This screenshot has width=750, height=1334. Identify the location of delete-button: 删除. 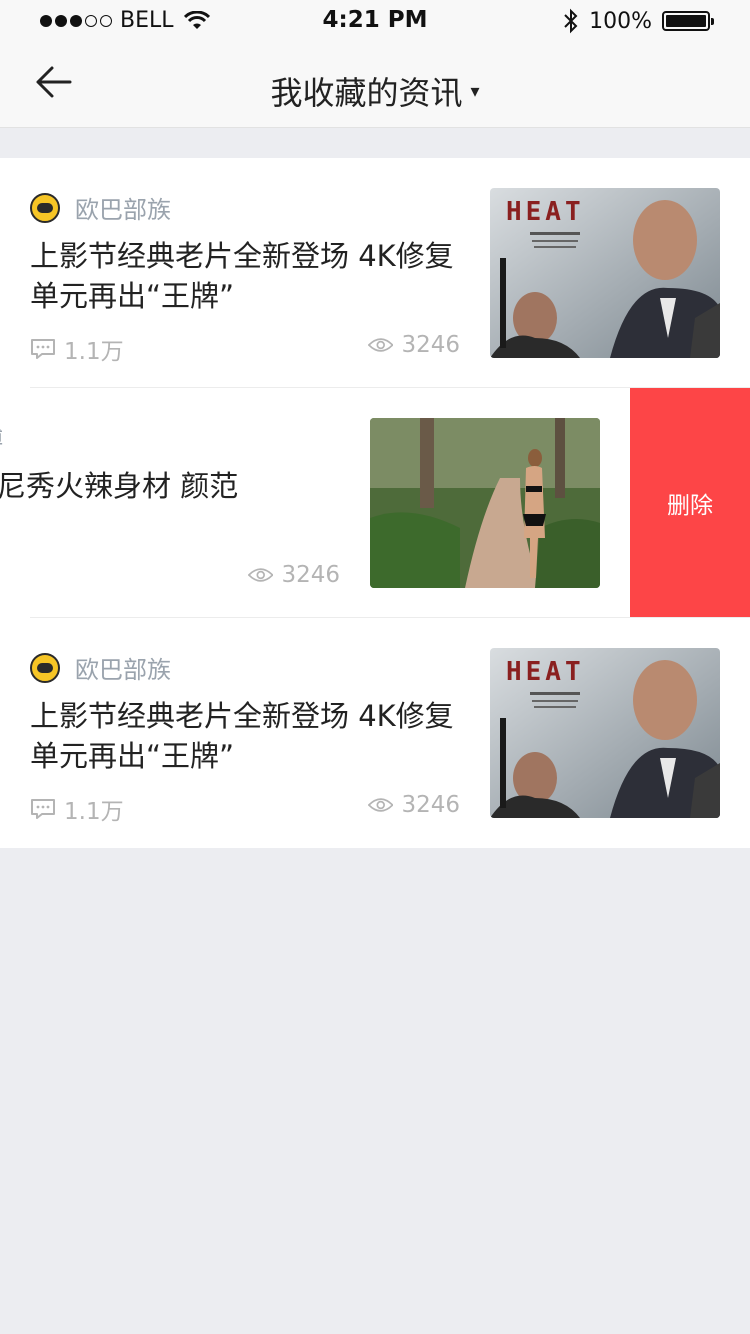
(690, 503).